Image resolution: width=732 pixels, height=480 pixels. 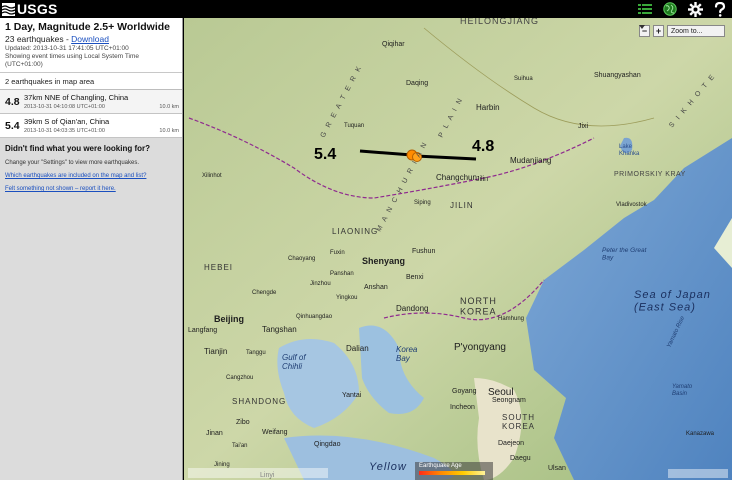 I want to click on earthquake-age-legend: Earthquake Age, so click(x=454, y=471).